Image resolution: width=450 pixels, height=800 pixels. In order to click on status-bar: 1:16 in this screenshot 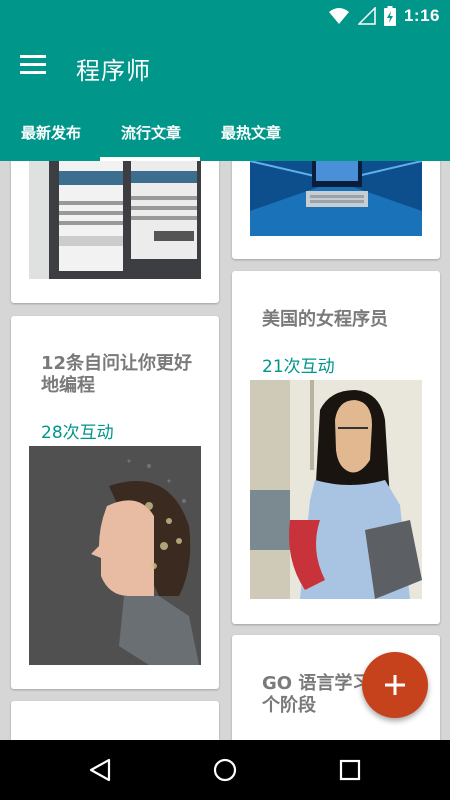, I will do `click(225, 17)`.